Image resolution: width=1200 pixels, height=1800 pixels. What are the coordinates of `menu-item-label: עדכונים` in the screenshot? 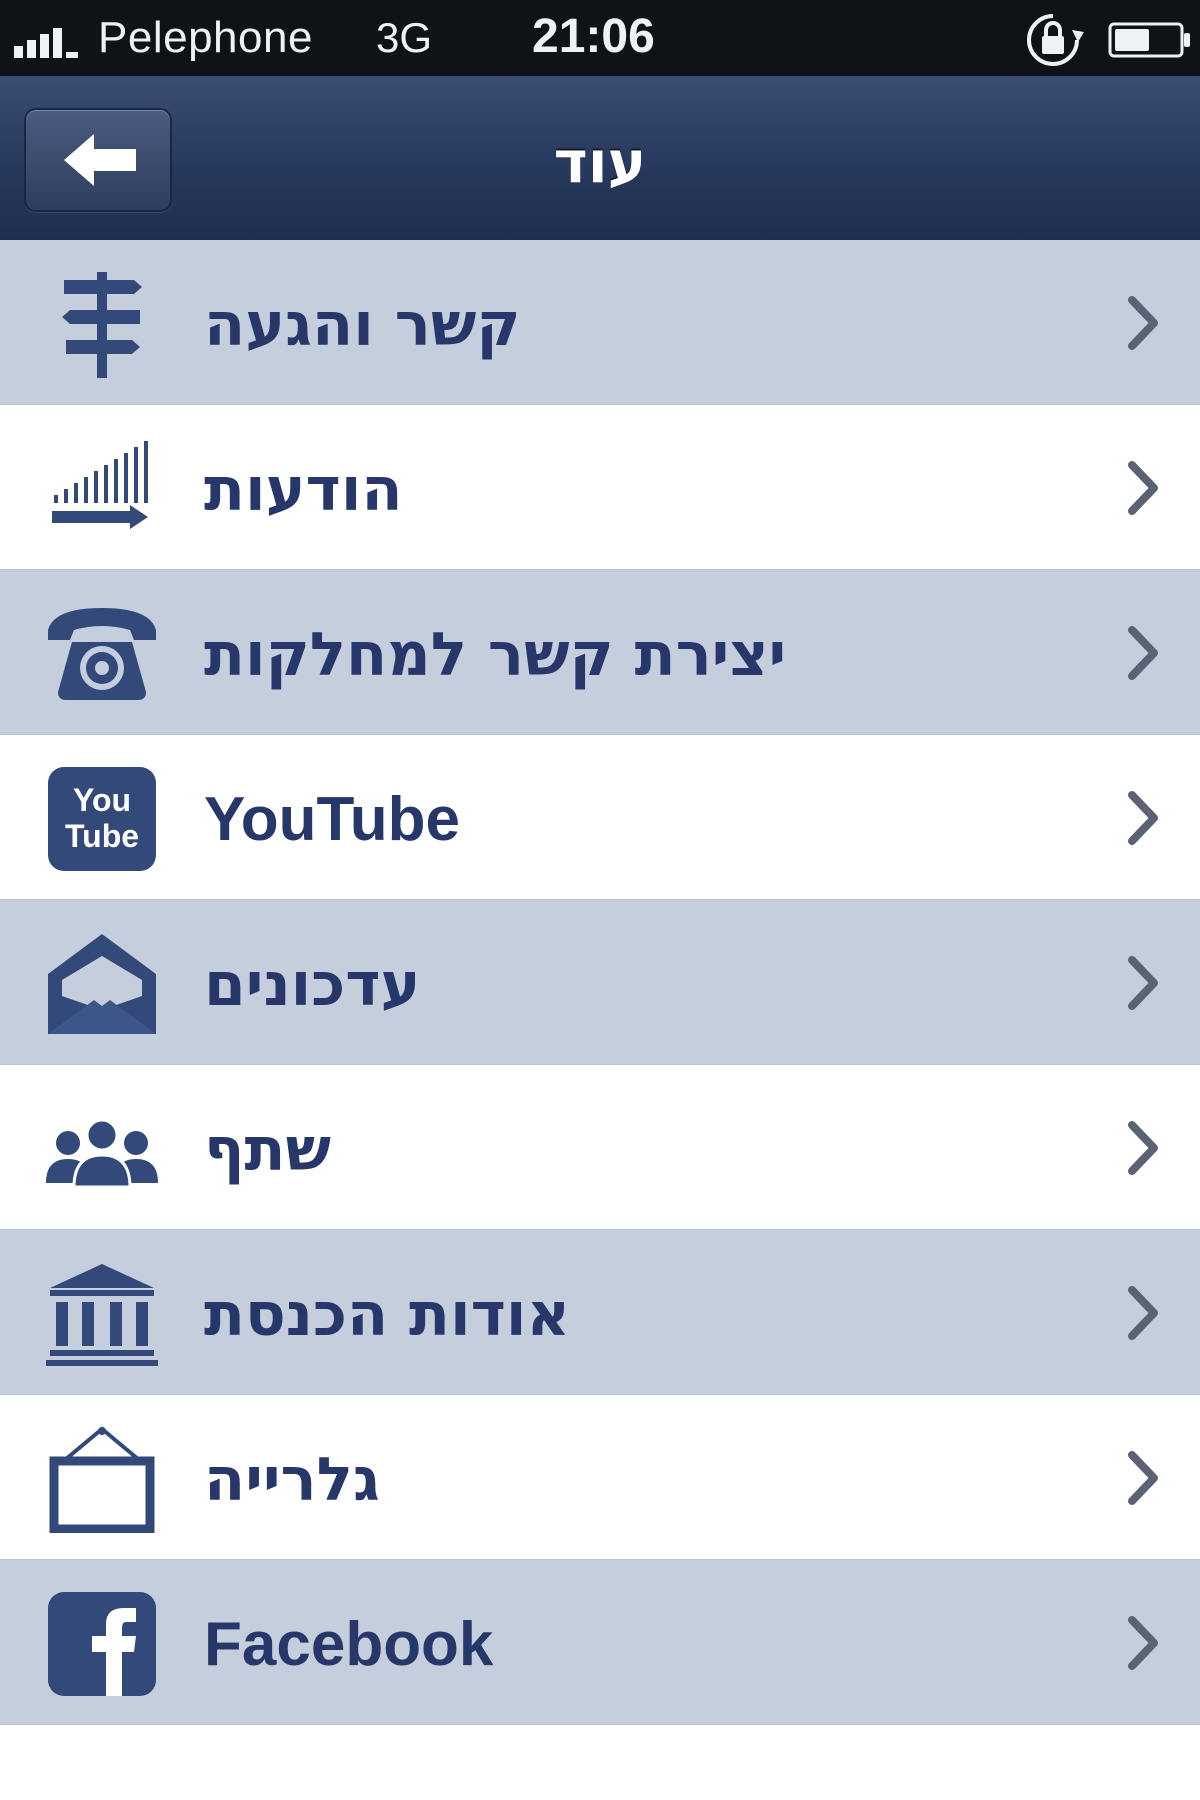 It's located at (312, 985).